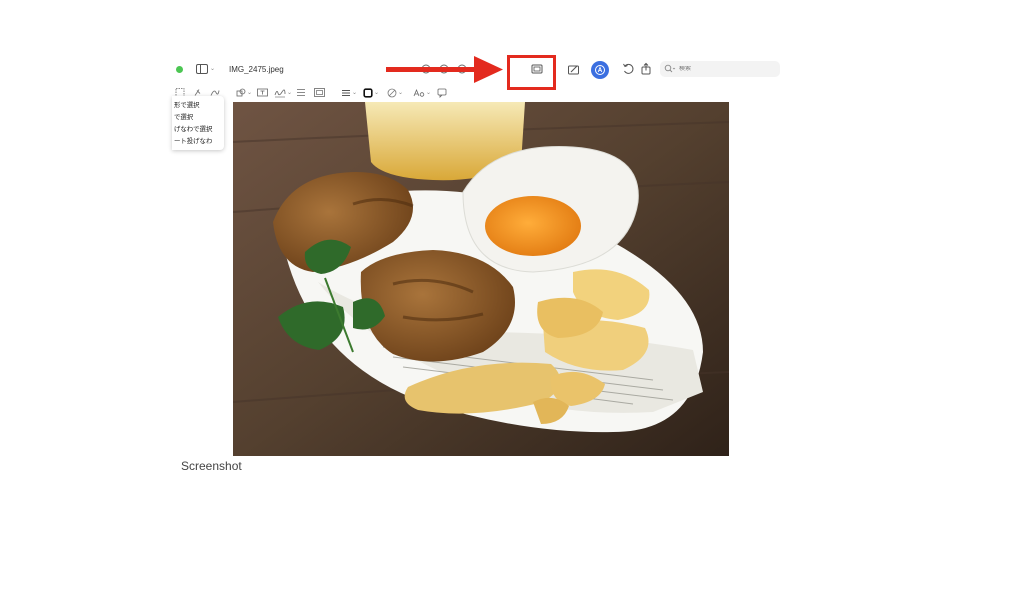 This screenshot has height=601, width=1024. I want to click on annotation-arrow, so click(444, 69).